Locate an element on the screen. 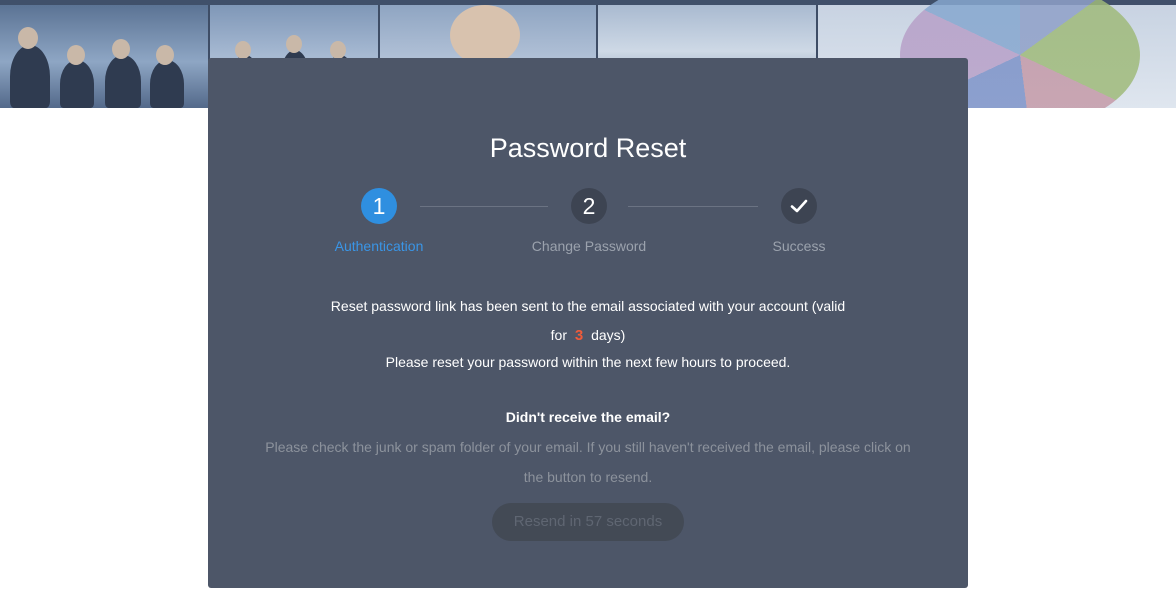 This screenshot has height=605, width=1176. check-icon is located at coordinates (799, 206).